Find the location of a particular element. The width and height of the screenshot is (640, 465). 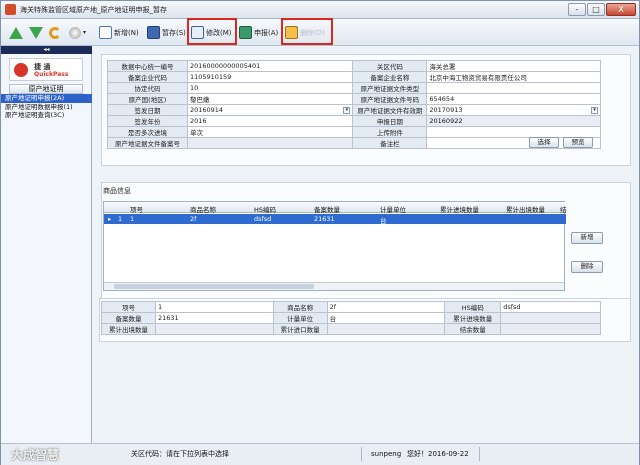

field-unit: 台 is located at coordinates (386, 318).